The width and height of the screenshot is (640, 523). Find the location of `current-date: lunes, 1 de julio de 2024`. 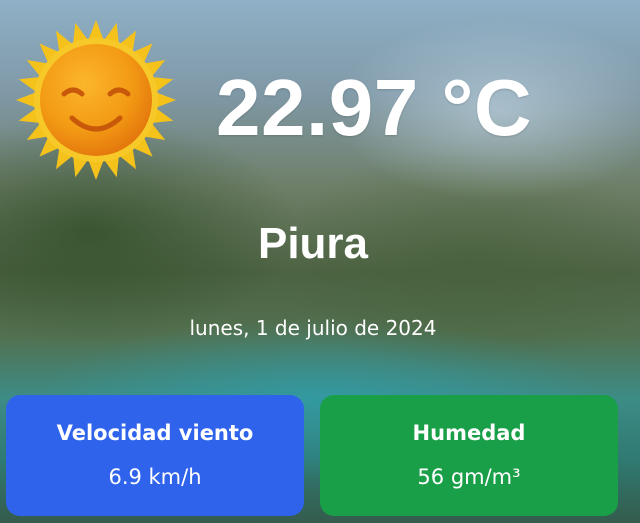

current-date: lunes, 1 de julio de 2024 is located at coordinates (313, 328).